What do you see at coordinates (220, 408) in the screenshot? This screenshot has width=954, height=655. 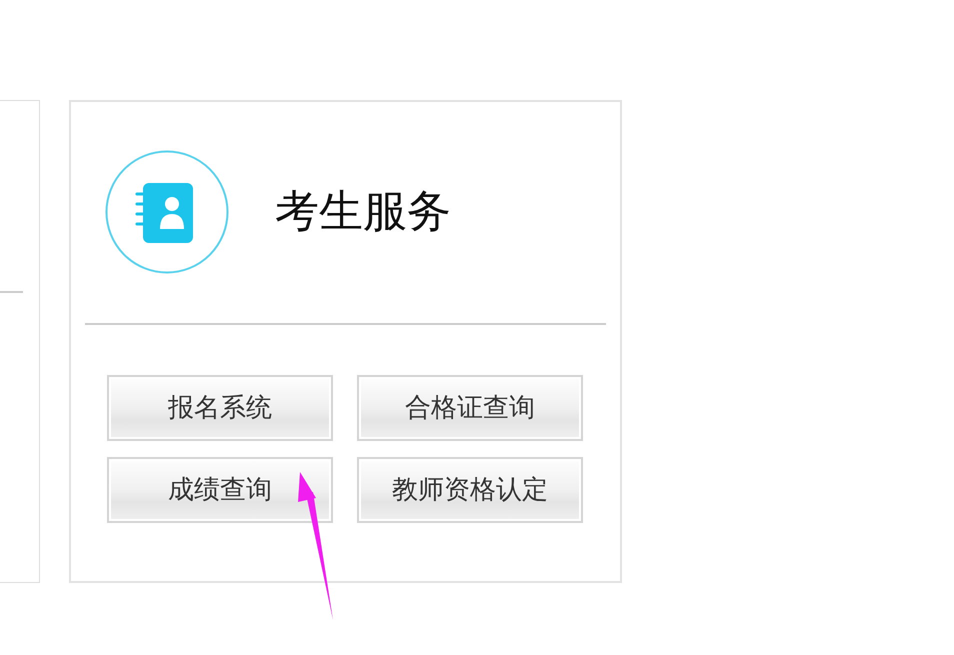 I see `service-button: 报名系统` at bounding box center [220, 408].